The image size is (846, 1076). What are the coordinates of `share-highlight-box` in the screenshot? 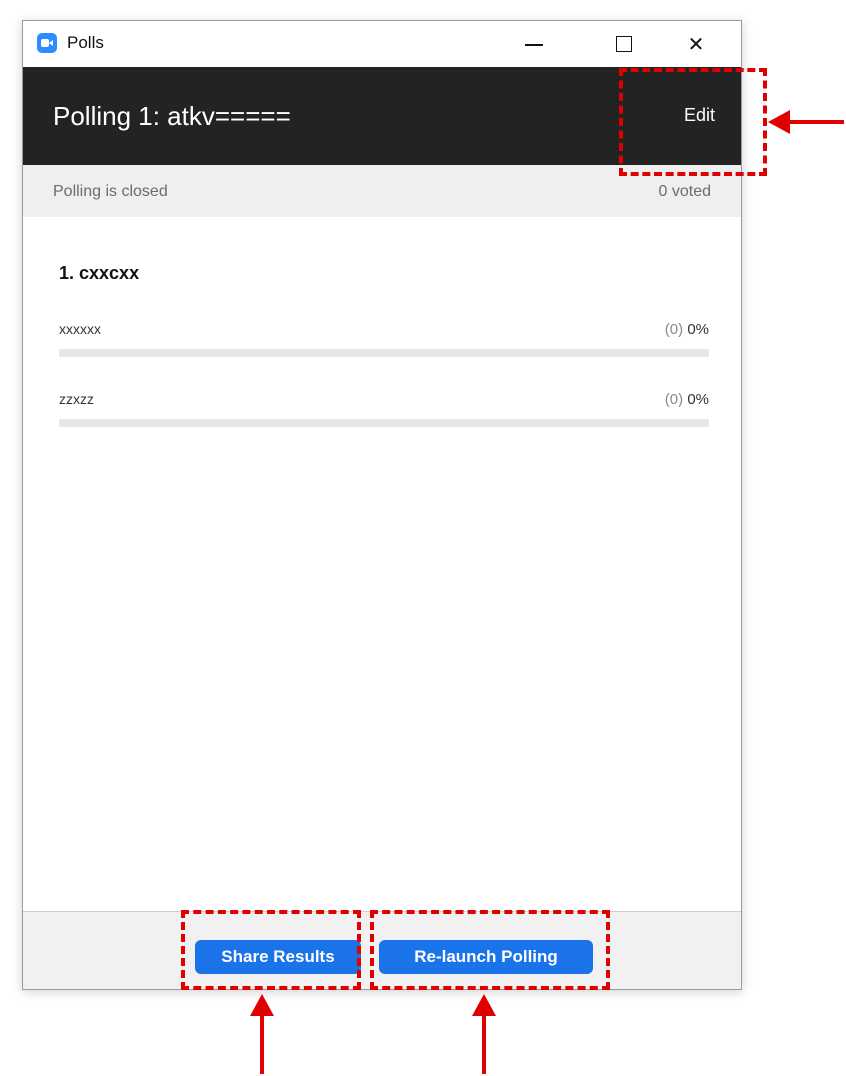 It's located at (271, 950).